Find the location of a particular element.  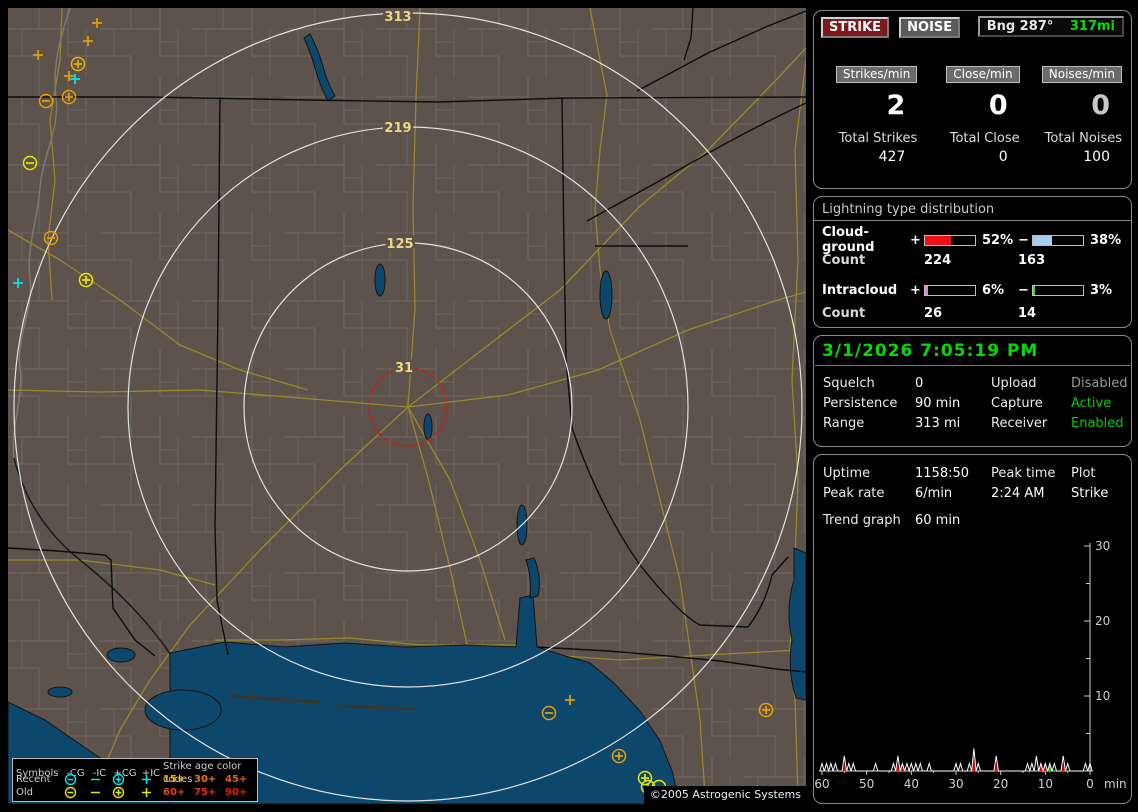

close-column: Close/min 0 Total Close 0 is located at coordinates (972, 115).